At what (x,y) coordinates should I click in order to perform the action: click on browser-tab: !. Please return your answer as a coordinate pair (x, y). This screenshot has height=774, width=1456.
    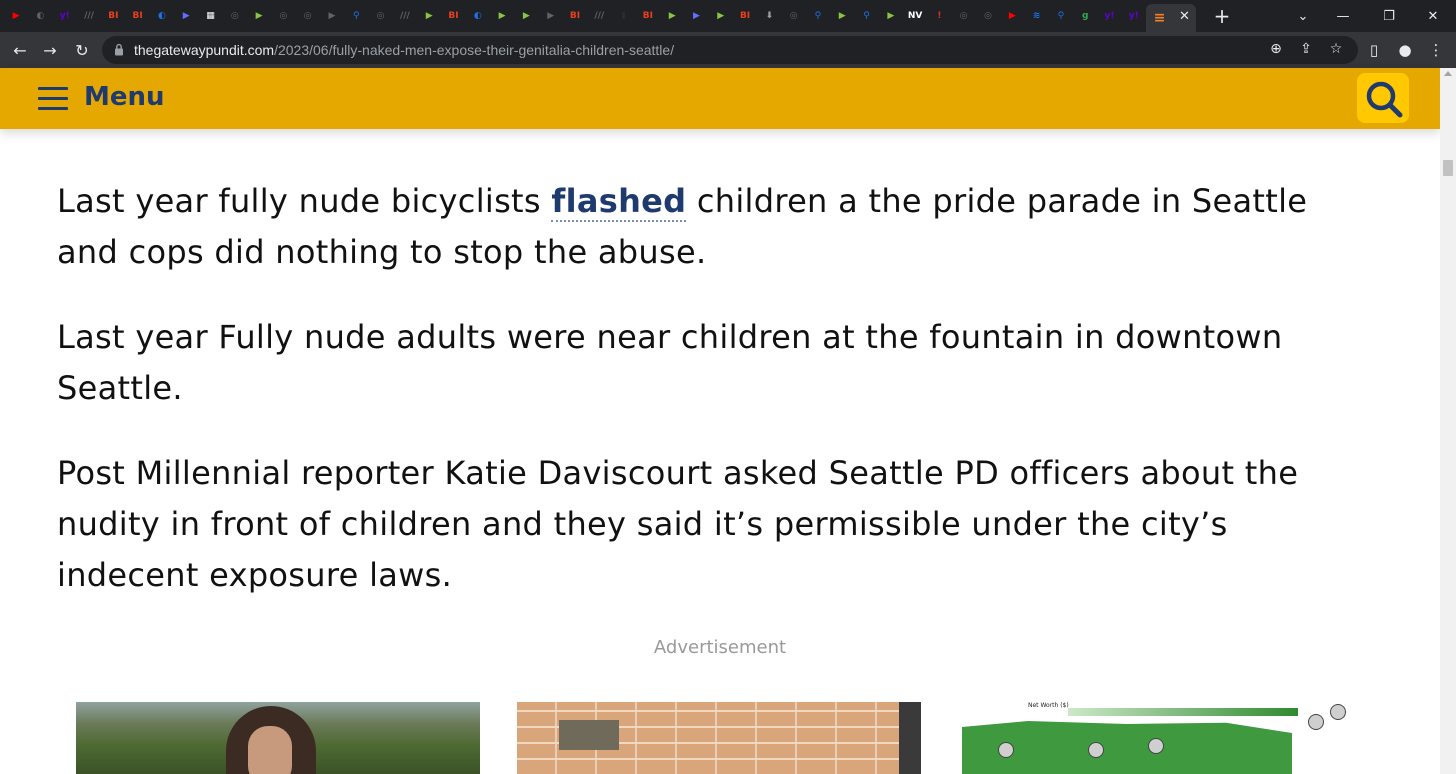
    Looking at the image, I should click on (939, 16).